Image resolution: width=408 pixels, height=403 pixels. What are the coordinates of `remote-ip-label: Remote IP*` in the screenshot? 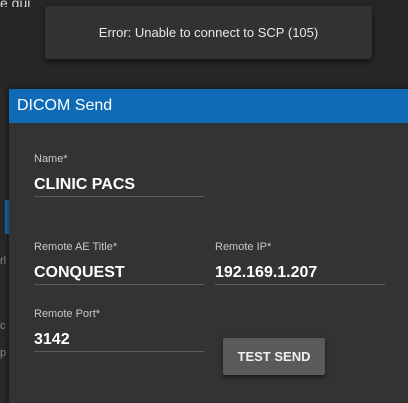 It's located at (243, 247).